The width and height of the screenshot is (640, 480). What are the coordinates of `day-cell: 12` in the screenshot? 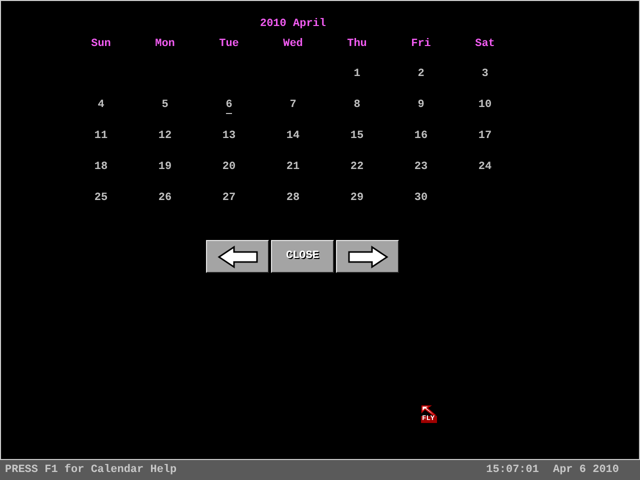 It's located at (165, 136).